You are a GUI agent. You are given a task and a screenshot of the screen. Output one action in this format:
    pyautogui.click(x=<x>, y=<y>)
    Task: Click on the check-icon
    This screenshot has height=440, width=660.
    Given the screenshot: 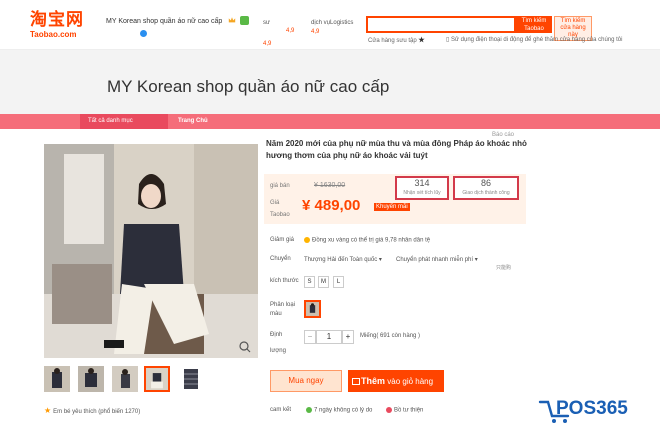 What is the action you would take?
    pyautogui.click(x=309, y=410)
    